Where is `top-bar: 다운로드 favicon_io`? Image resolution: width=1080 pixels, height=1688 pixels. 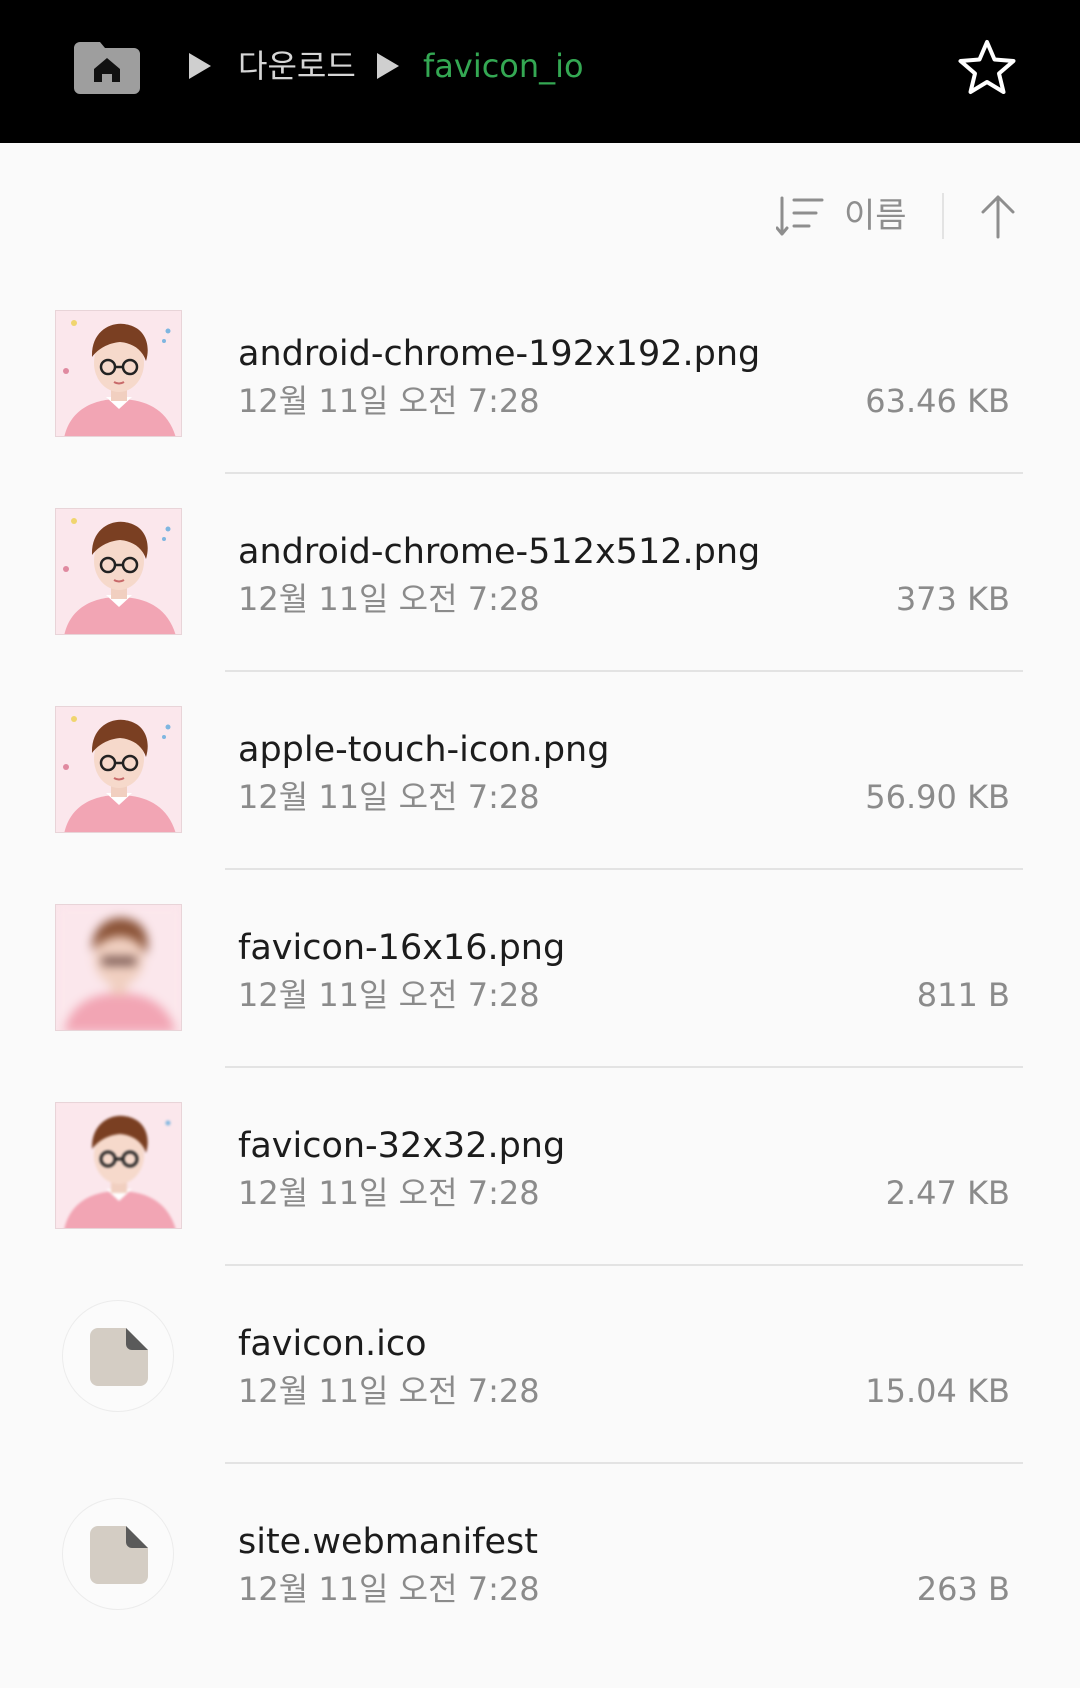
top-bar: 다운로드 favicon_io is located at coordinates (540, 71).